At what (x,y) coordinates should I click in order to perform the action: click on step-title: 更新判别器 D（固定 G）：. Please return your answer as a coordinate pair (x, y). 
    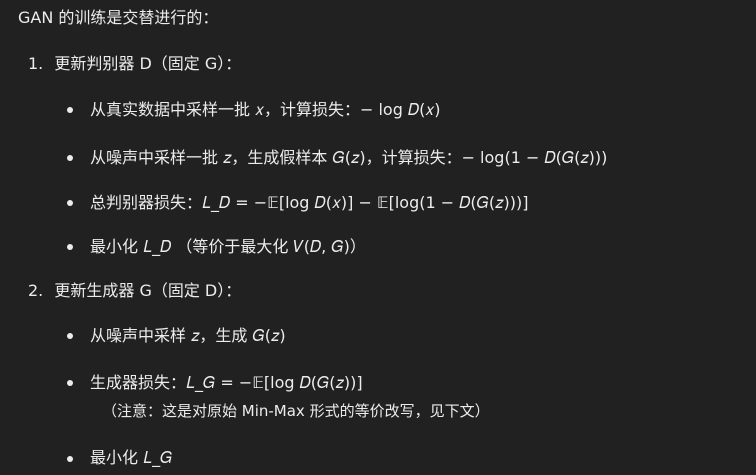
    Looking at the image, I should click on (148, 63).